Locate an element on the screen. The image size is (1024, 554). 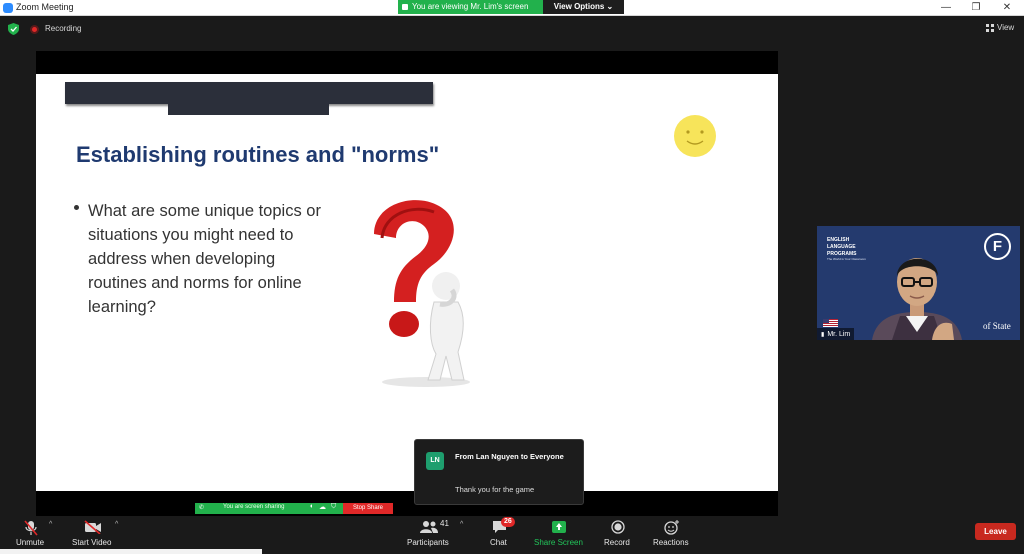
participants-button: 41 Participants is located at coordinates (429, 535).